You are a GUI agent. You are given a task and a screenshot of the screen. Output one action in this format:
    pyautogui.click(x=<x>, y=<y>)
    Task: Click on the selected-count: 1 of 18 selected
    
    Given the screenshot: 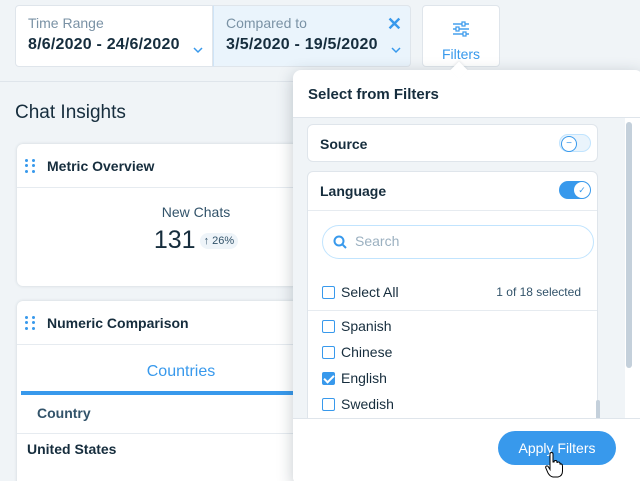 What is the action you would take?
    pyautogui.click(x=538, y=292)
    